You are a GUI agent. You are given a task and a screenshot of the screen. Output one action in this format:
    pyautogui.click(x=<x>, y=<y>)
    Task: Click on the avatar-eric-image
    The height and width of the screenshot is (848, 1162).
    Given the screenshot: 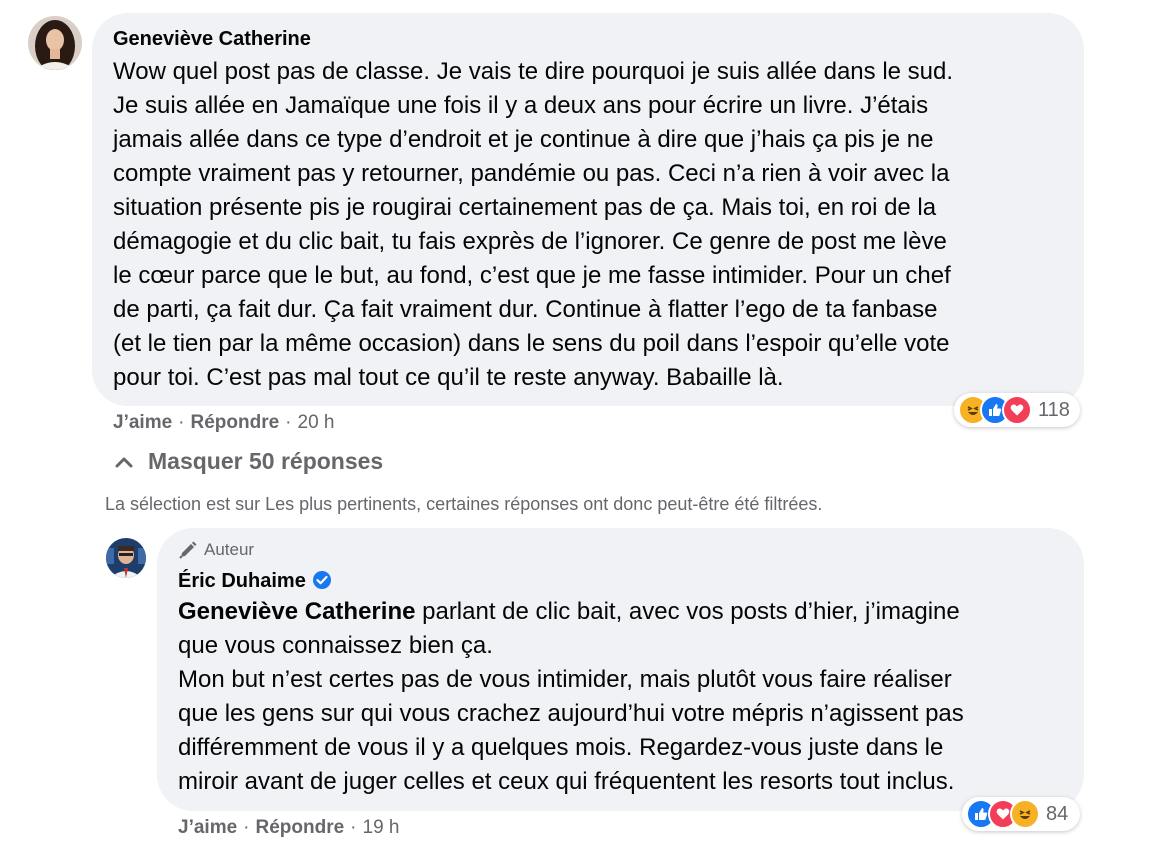 What is the action you would take?
    pyautogui.click(x=126, y=558)
    